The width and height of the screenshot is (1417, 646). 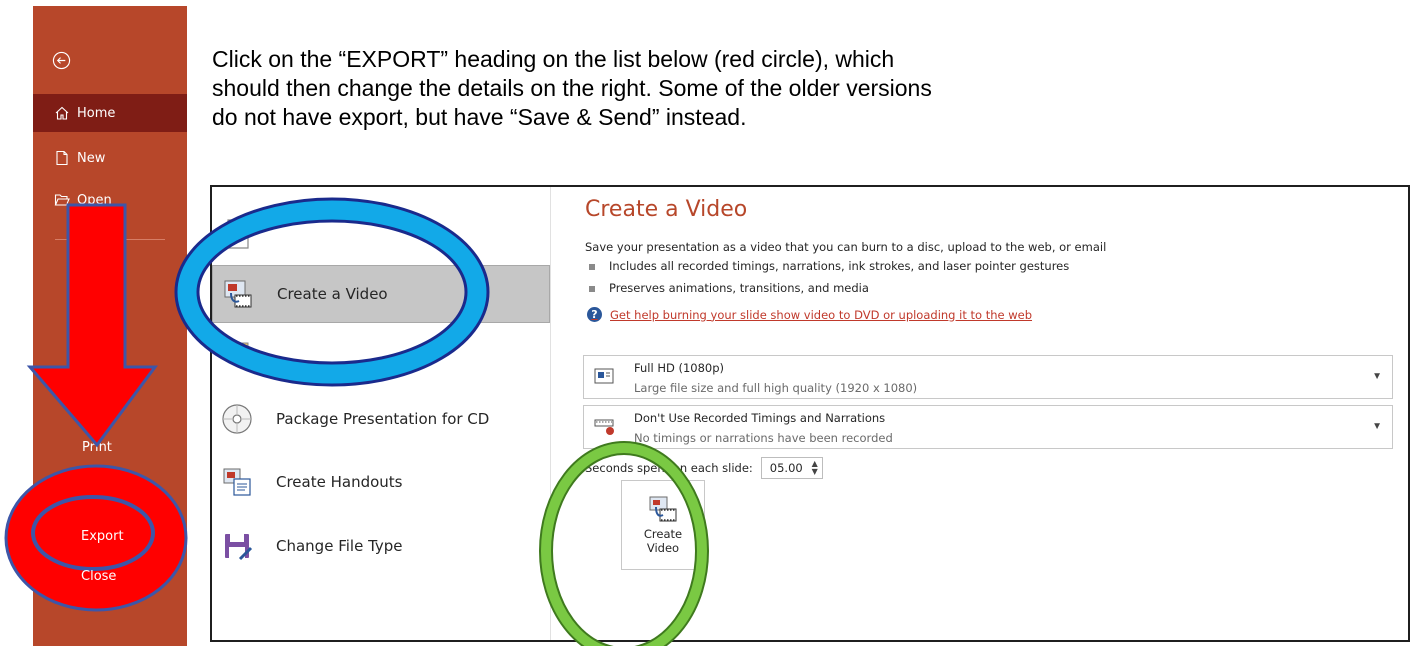 I want to click on seconds-stepper: 05.00 ▲ ▼, so click(x=791, y=468).